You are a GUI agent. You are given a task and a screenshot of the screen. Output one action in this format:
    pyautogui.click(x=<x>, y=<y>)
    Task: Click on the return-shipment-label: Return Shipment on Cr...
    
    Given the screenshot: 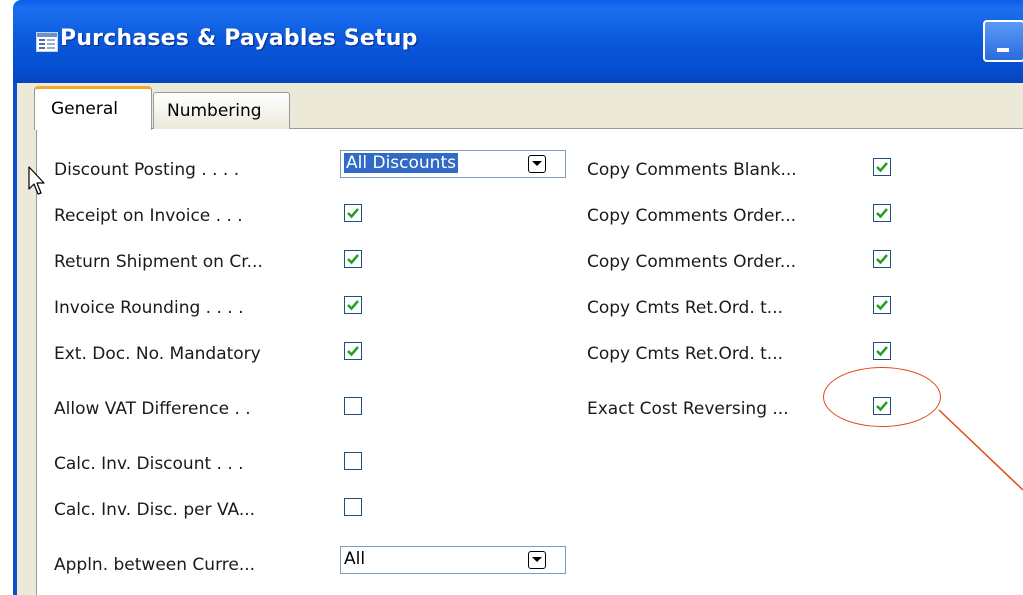 What is the action you would take?
    pyautogui.click(x=158, y=262)
    